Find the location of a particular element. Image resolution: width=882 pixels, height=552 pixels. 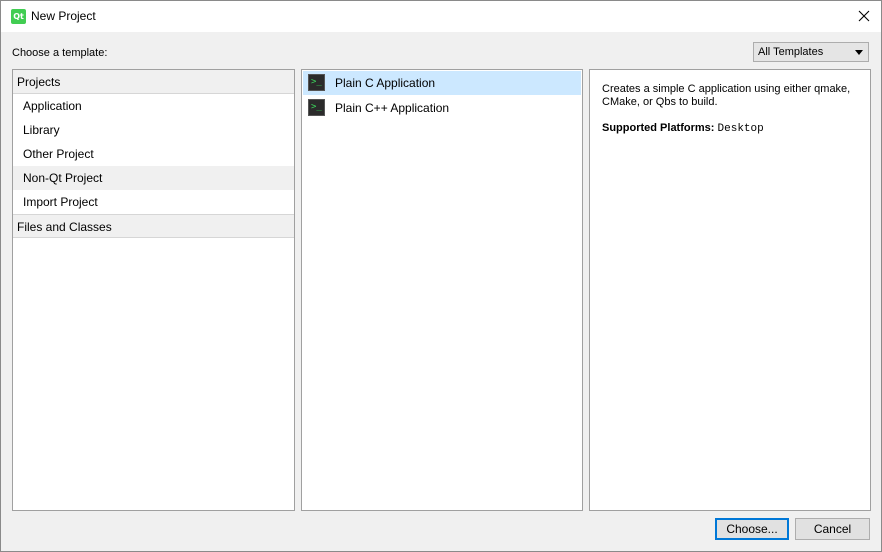

supported-platforms: Supported Platforms: Desktop is located at coordinates (683, 128).